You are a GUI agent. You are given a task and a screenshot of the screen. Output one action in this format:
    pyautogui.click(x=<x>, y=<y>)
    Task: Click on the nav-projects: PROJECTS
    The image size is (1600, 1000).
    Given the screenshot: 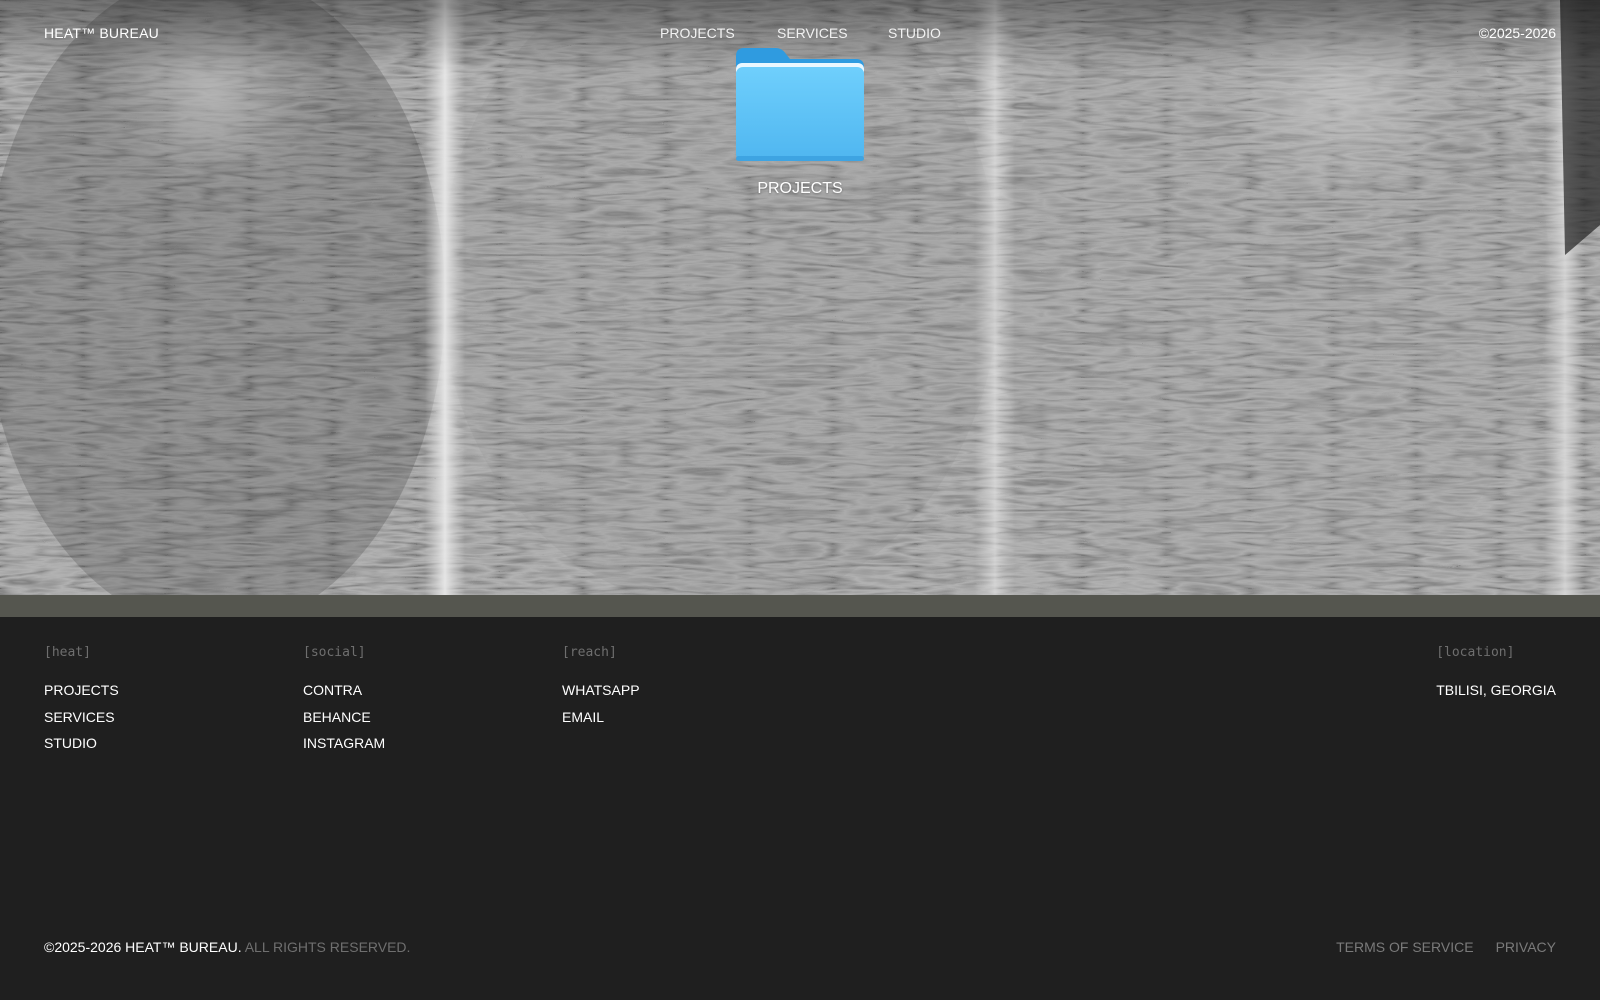 What is the action you would take?
    pyautogui.click(x=718, y=33)
    